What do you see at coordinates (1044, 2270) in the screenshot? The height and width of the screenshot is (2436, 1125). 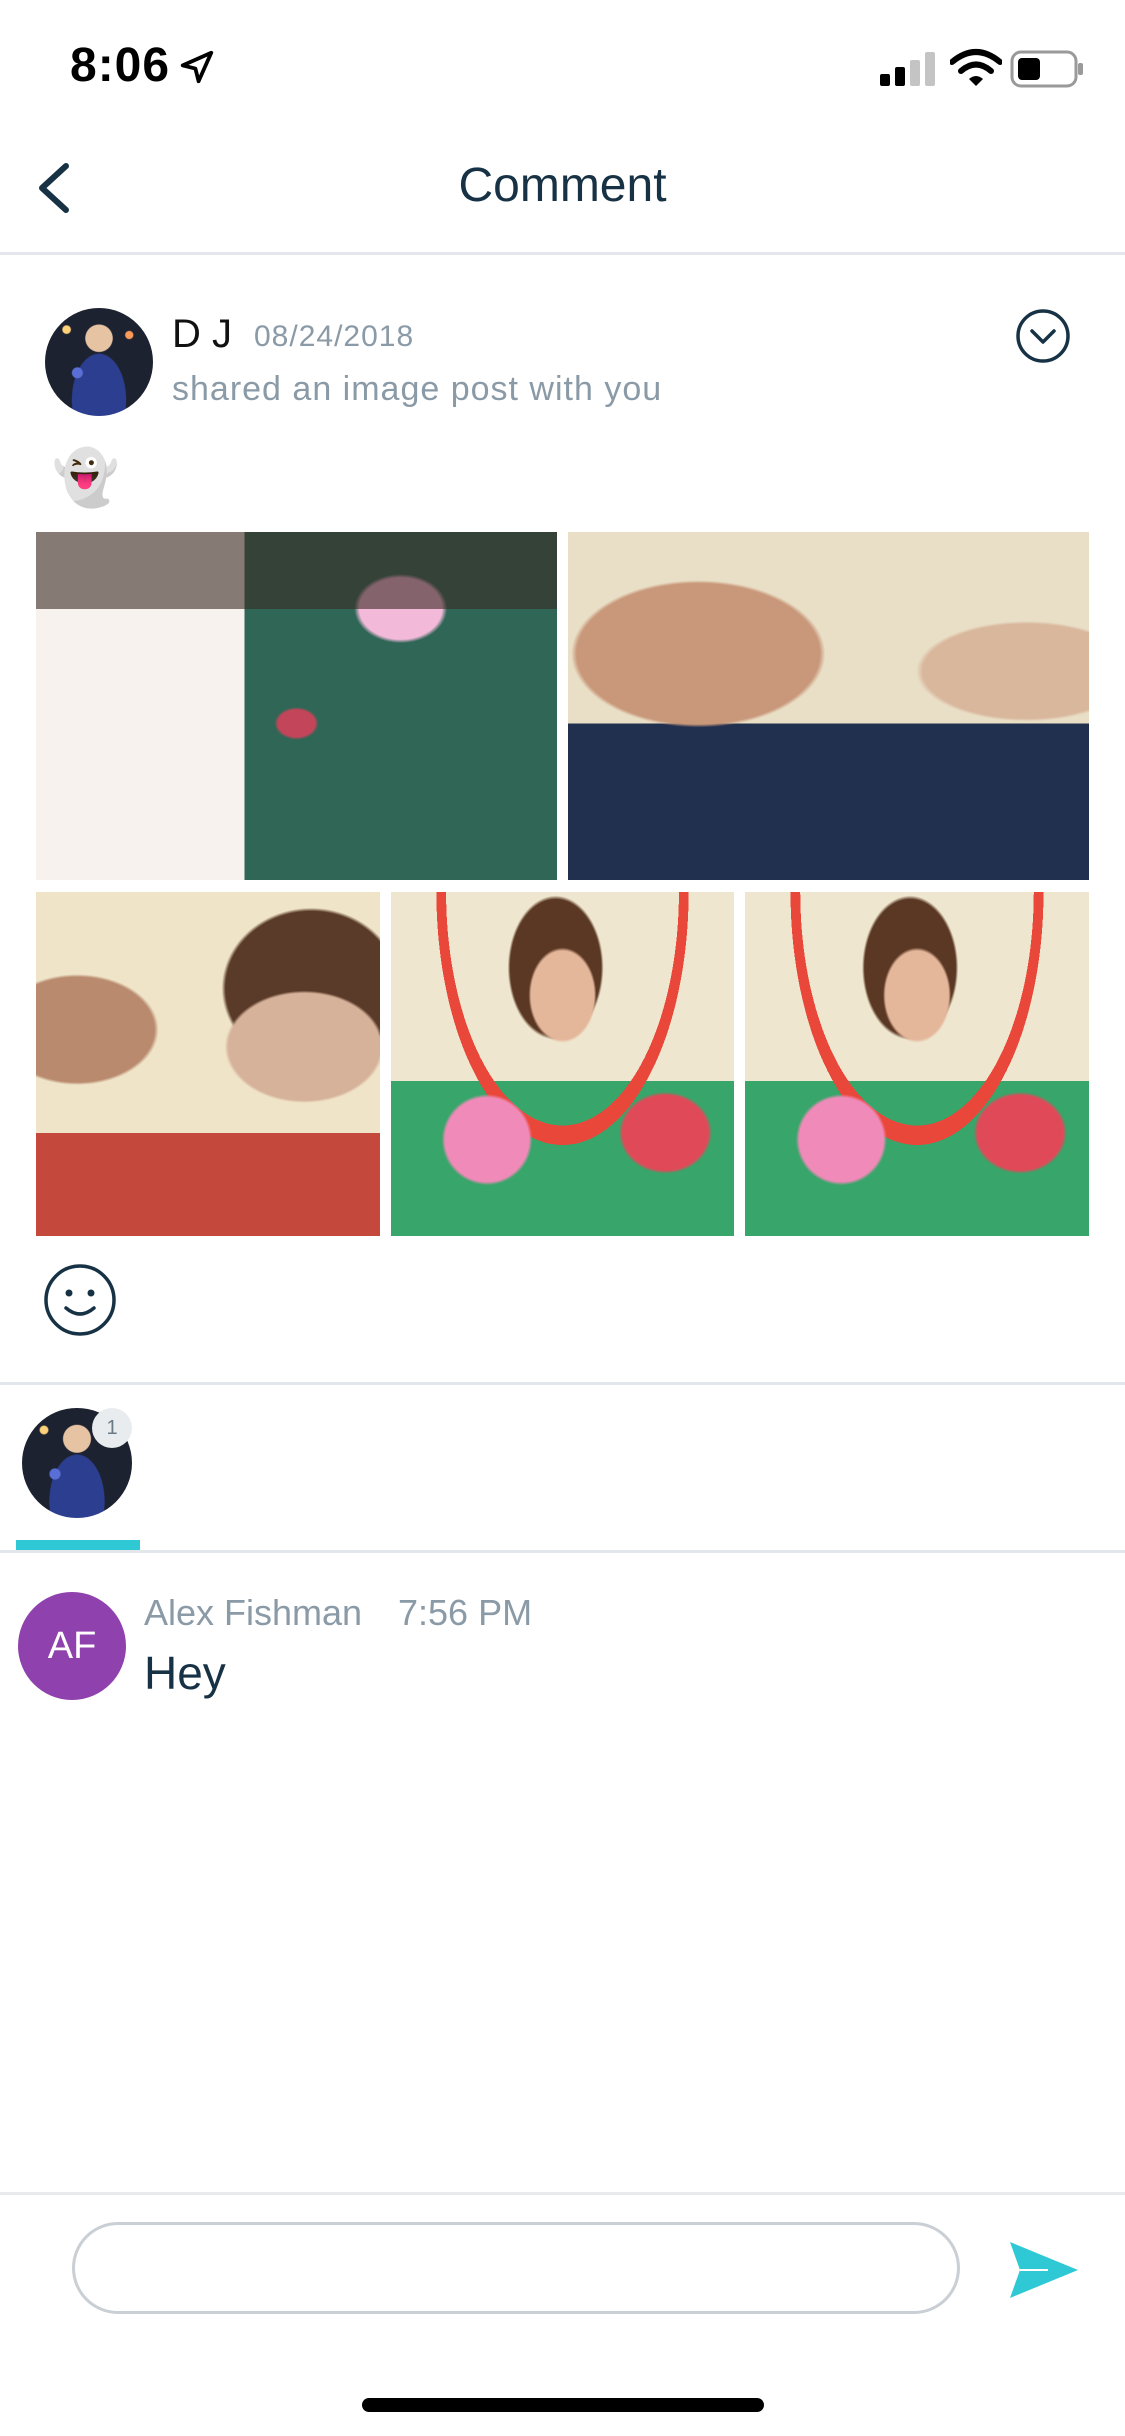 I see `send-icon` at bounding box center [1044, 2270].